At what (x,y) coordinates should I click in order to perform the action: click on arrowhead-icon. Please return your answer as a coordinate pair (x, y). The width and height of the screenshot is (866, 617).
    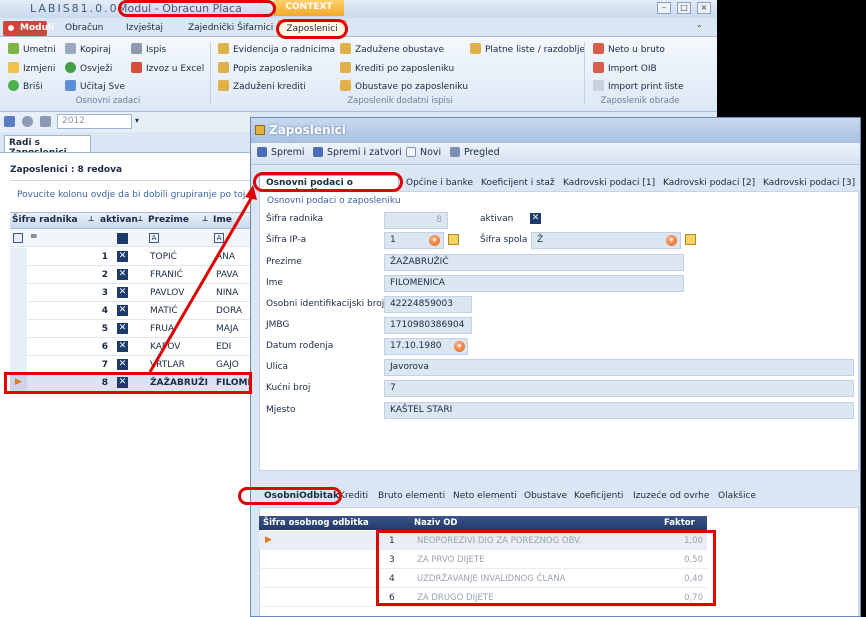
    Looking at the image, I should click on (251, 192).